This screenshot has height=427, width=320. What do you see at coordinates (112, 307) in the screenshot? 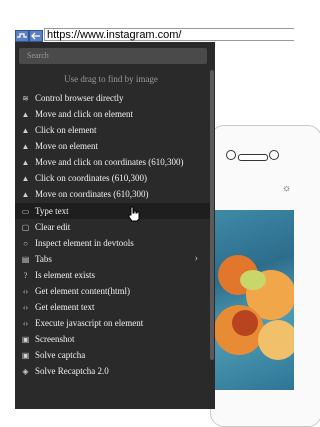
I see `menu-item-get-text: ‹› Get element text` at bounding box center [112, 307].